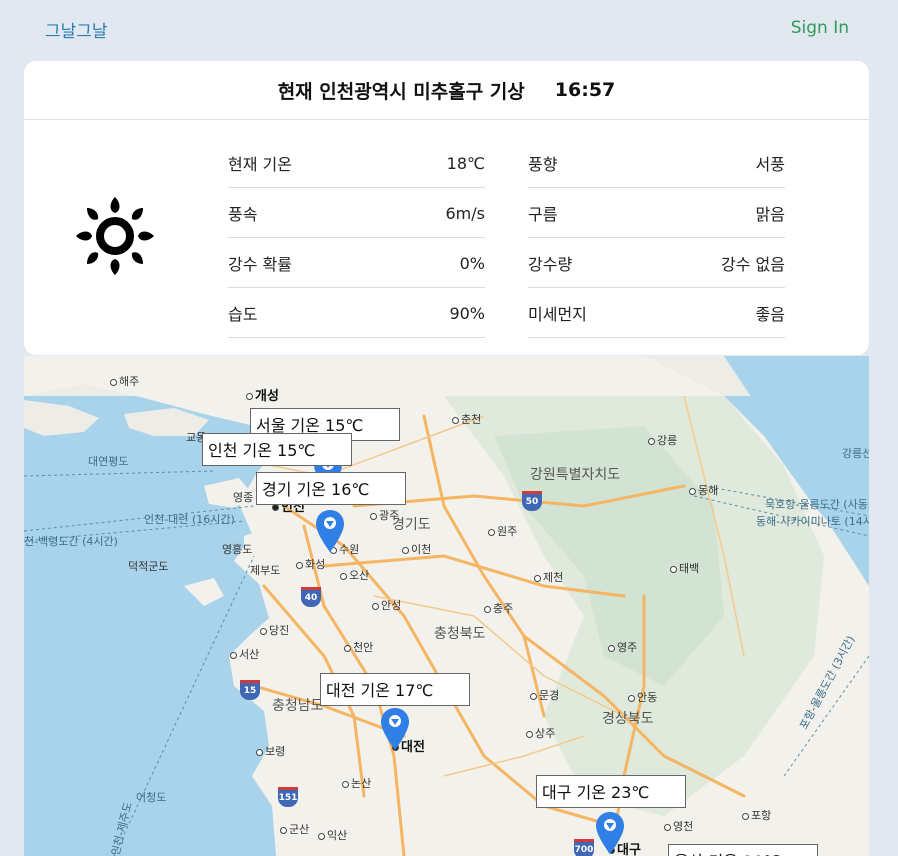 Image resolution: width=898 pixels, height=856 pixels. What do you see at coordinates (545, 733) in the screenshot?
I see `place-name: 상주` at bounding box center [545, 733].